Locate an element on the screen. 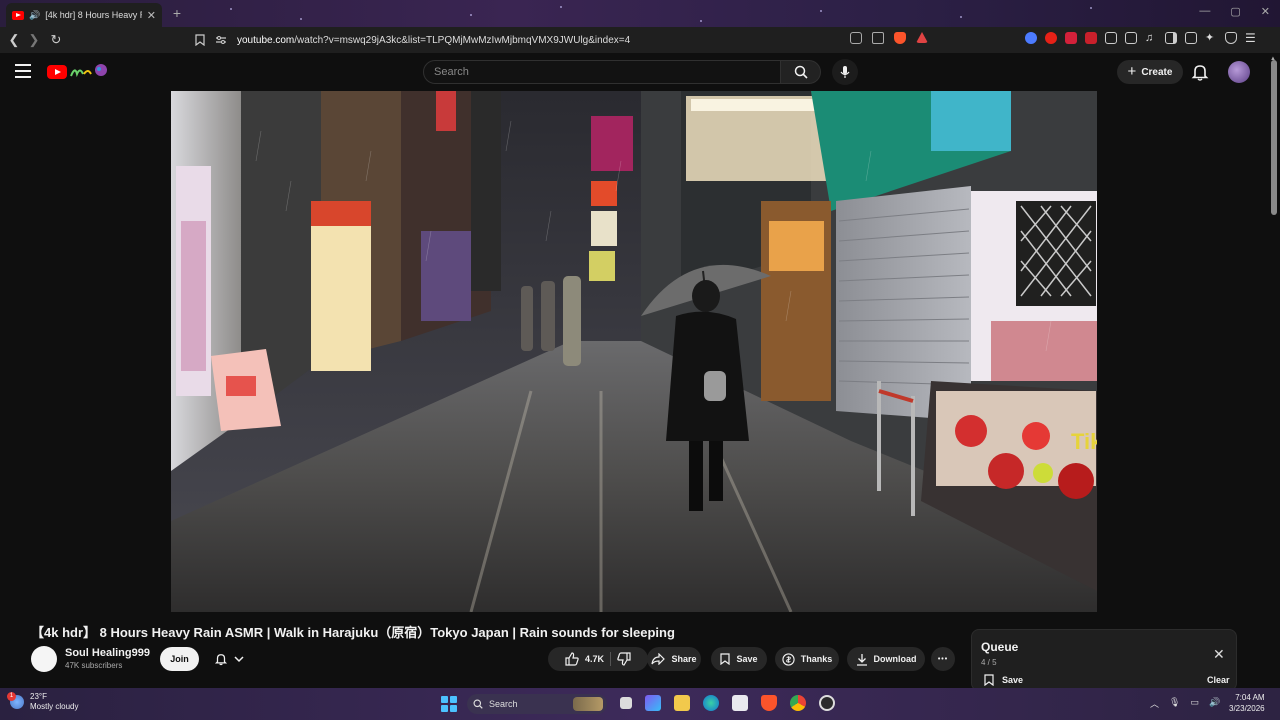 This screenshot has width=1280, height=720. extension-4-icon is located at coordinates (1091, 38).